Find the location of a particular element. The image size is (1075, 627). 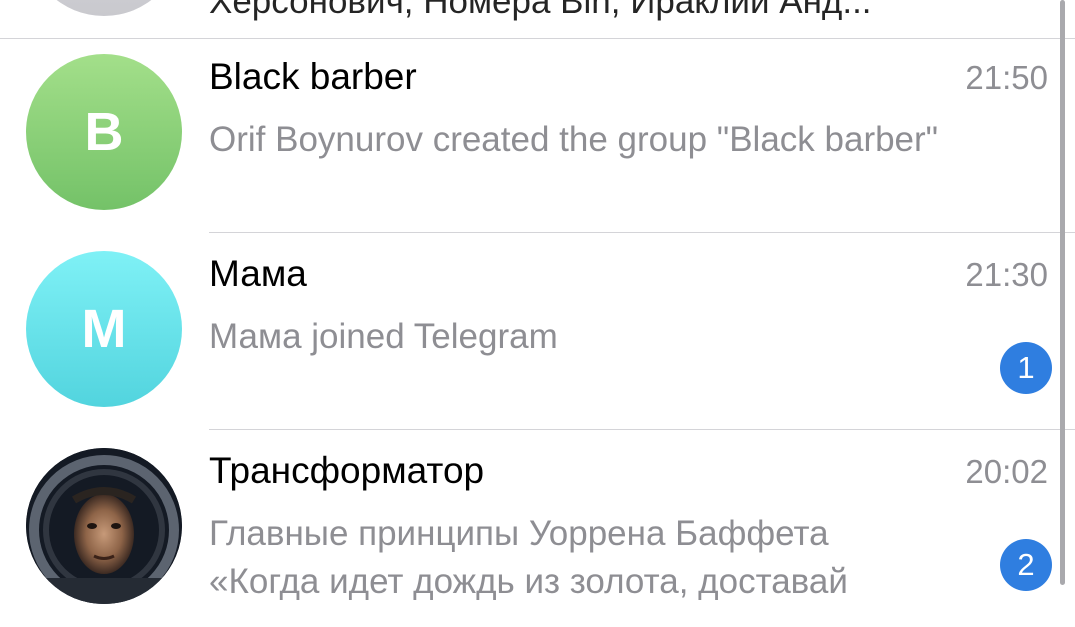

avatar-letter: B is located at coordinates (104, 132).